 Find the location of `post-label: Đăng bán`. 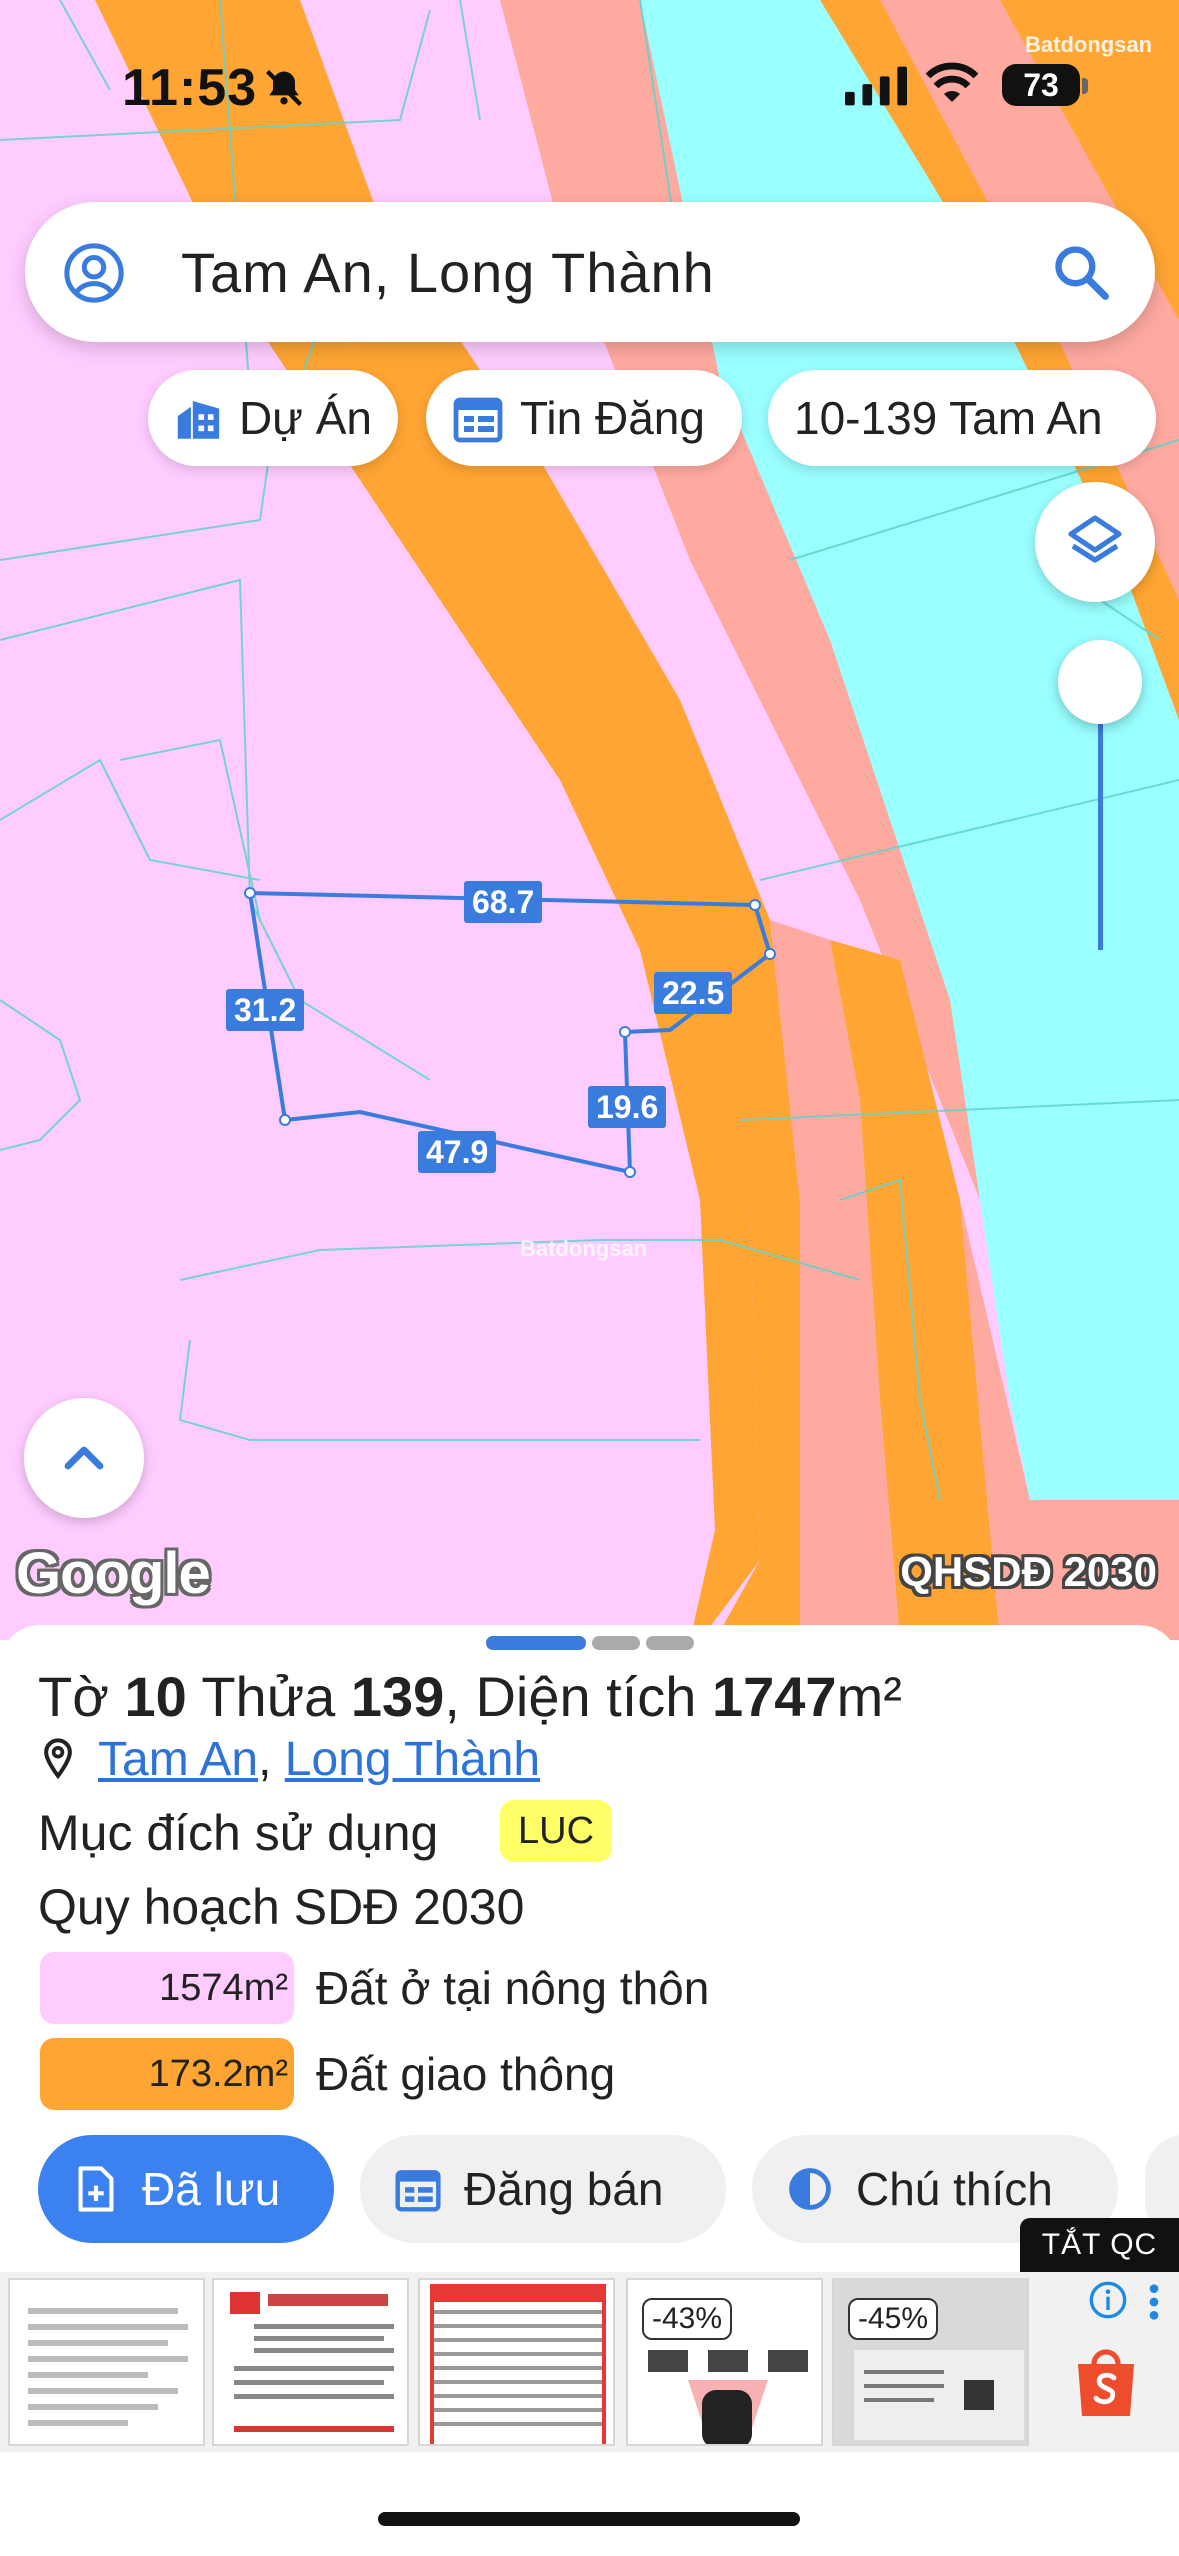

post-label: Đăng bán is located at coordinates (564, 2189).